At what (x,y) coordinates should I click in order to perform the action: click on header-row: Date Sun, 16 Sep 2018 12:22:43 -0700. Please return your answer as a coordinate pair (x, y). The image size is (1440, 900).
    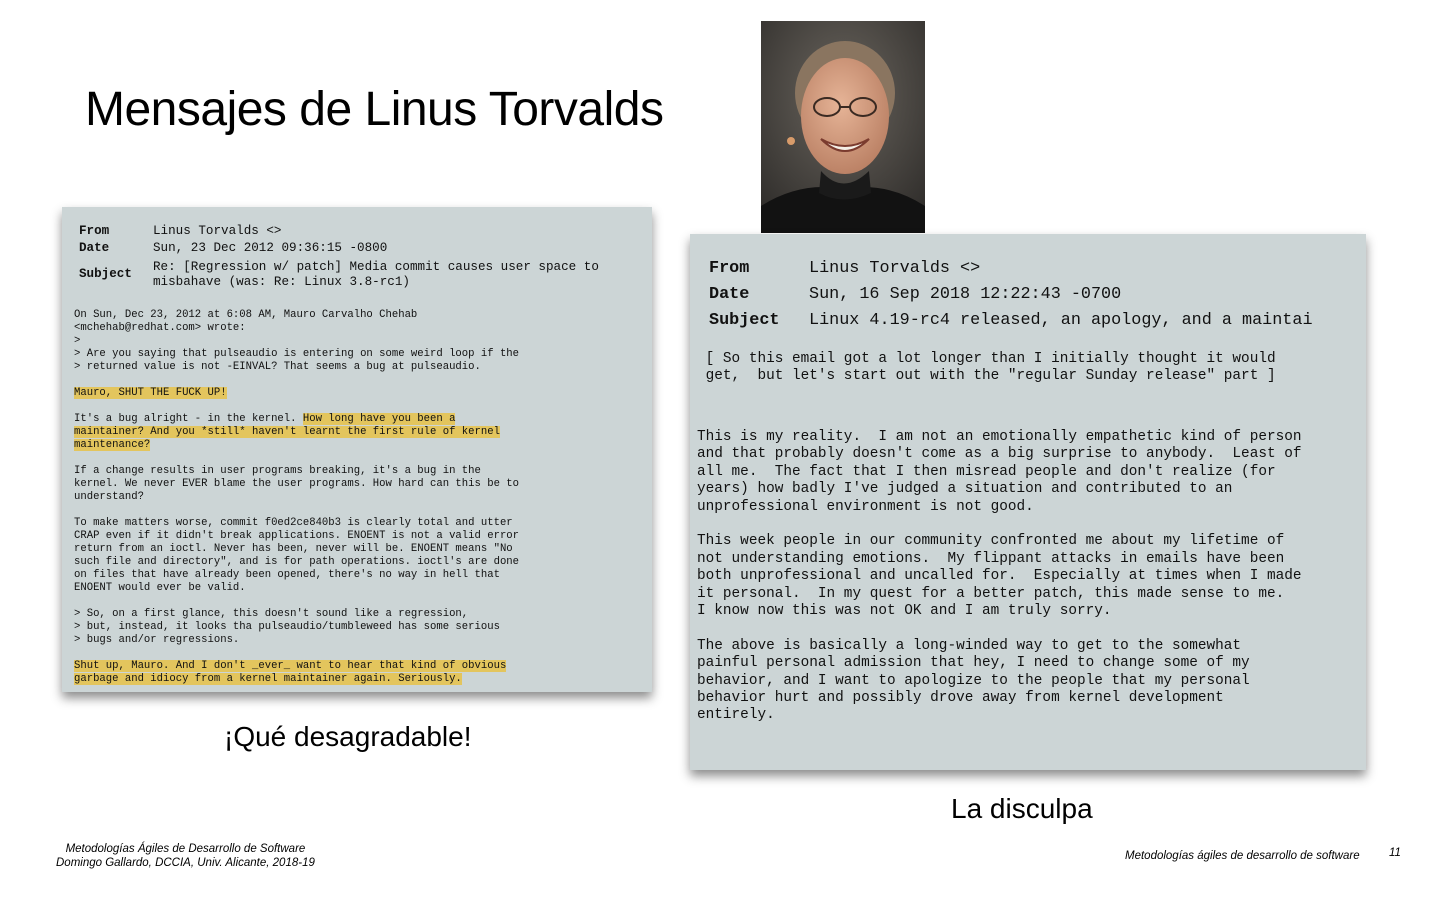
    Looking at the image, I should click on (1011, 295).